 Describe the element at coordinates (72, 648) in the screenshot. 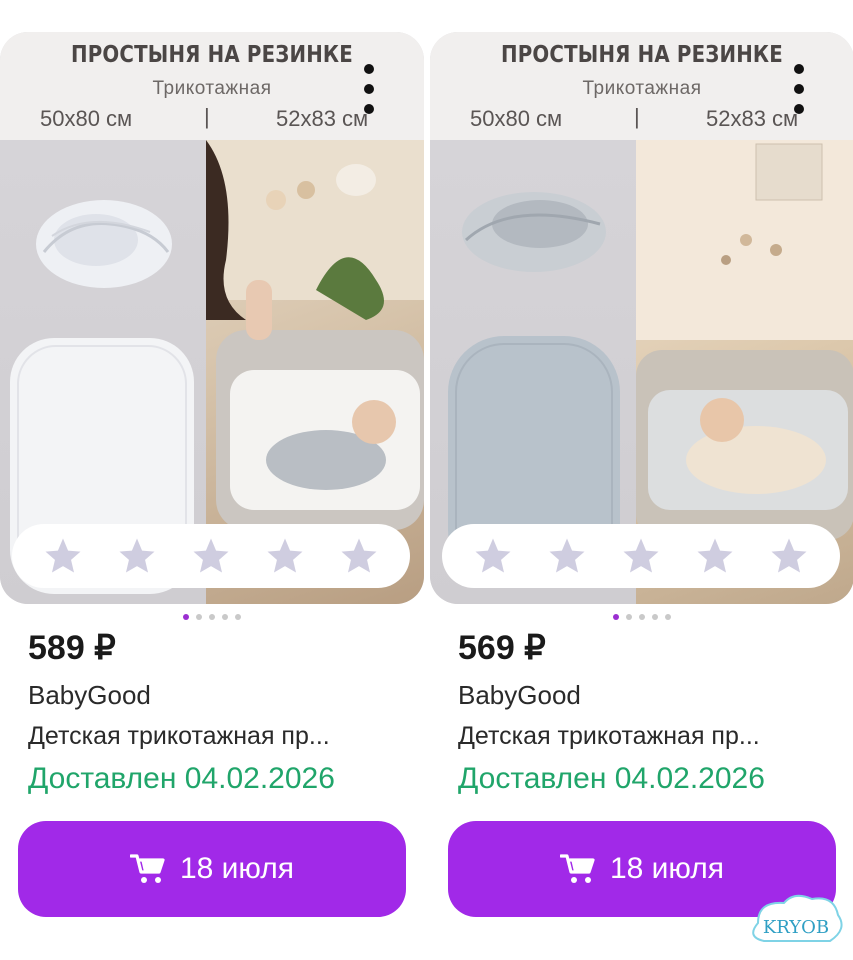

I see `product-price: 589 ₽` at that location.